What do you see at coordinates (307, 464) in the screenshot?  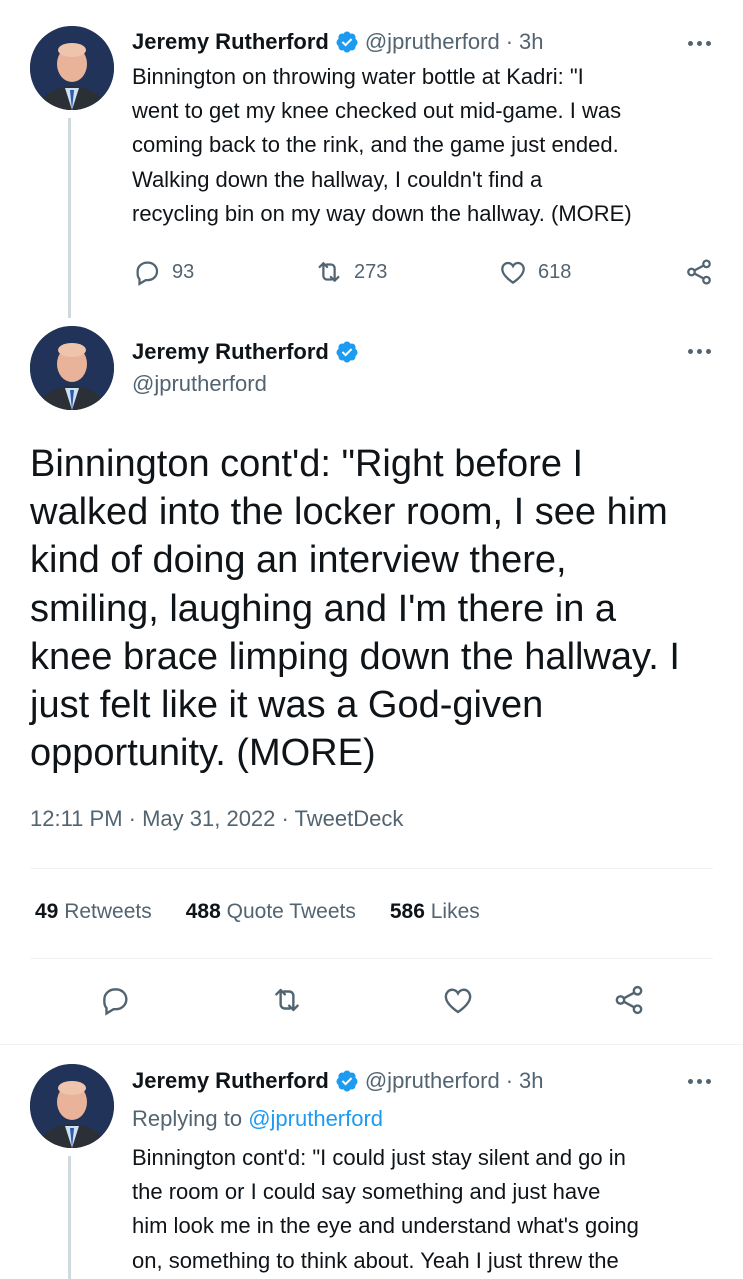 I see `tweet-text-line: Binnington cont'd: "Right before I` at bounding box center [307, 464].